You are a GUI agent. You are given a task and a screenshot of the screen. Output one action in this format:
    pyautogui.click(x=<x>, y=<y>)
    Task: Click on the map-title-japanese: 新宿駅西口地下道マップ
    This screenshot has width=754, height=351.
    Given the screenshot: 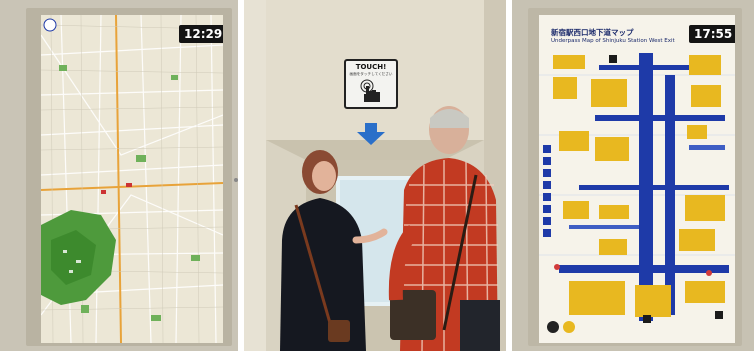 What is the action you would take?
    pyautogui.click(x=592, y=32)
    